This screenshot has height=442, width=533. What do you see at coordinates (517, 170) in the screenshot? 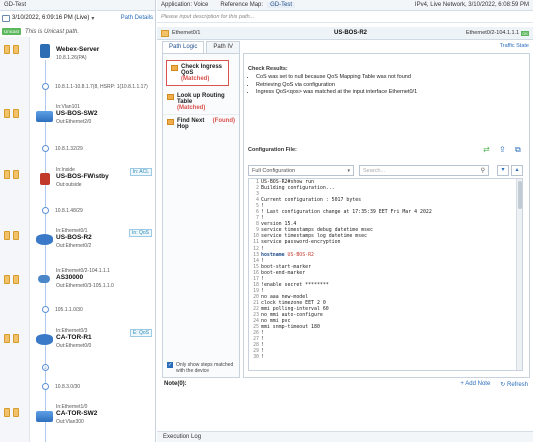
I see `prev-match-icon: ▴` at bounding box center [517, 170].